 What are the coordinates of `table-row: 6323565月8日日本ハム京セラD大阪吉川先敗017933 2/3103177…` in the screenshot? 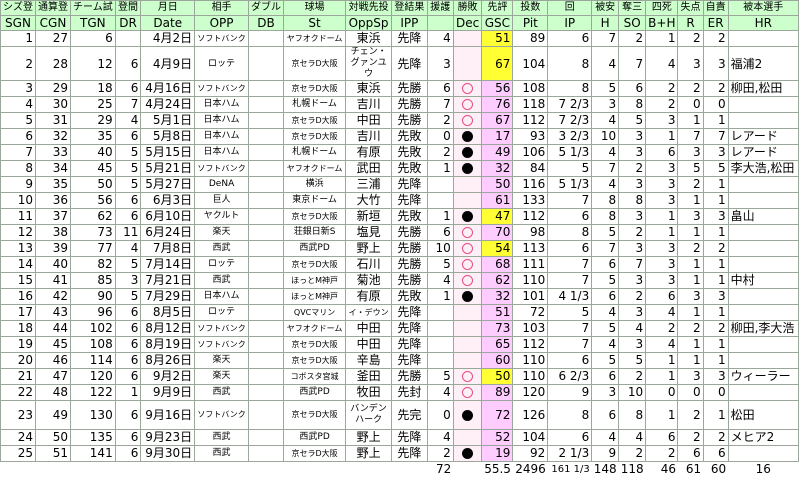 It's located at (400, 137).